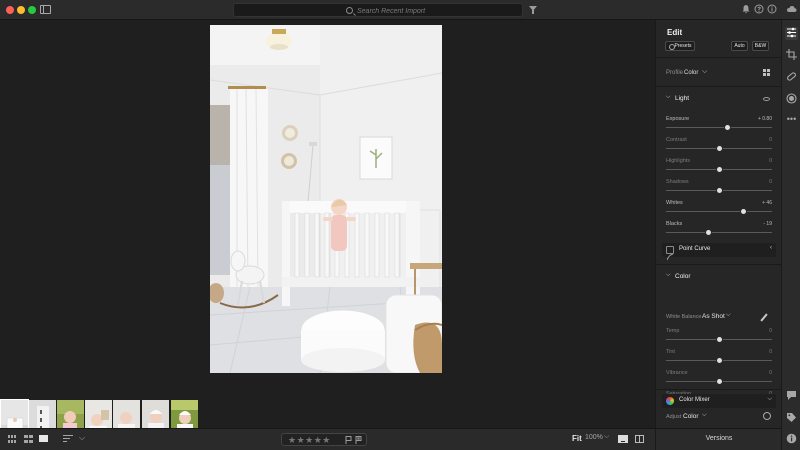 The image size is (800, 450). Describe the element at coordinates (765, 119) in the screenshot. I see `slider-value: + 0.80` at that location.